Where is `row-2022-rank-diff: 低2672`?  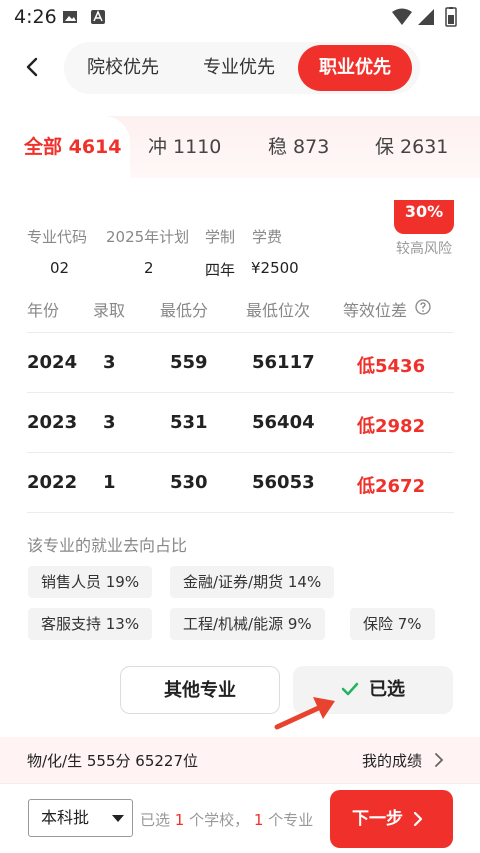
row-2022-rank-diff: 低2672 is located at coordinates (391, 486).